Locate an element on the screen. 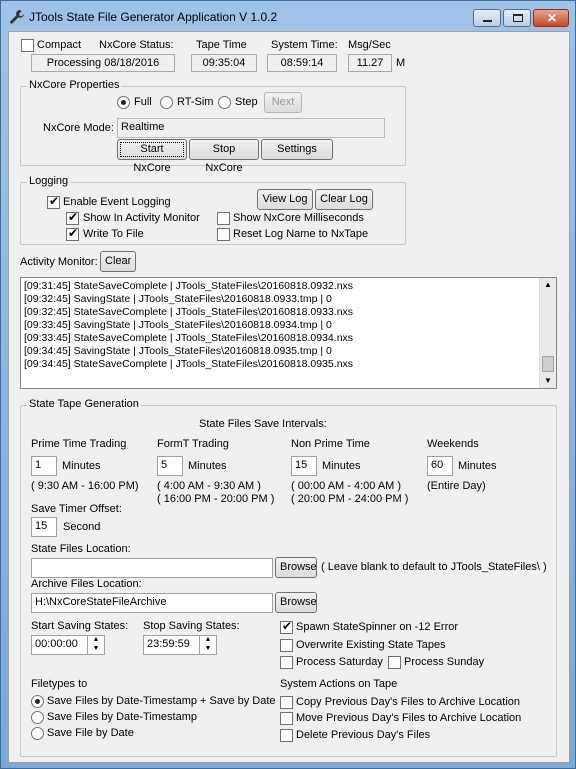  show-ms-checkbox is located at coordinates (223, 218).